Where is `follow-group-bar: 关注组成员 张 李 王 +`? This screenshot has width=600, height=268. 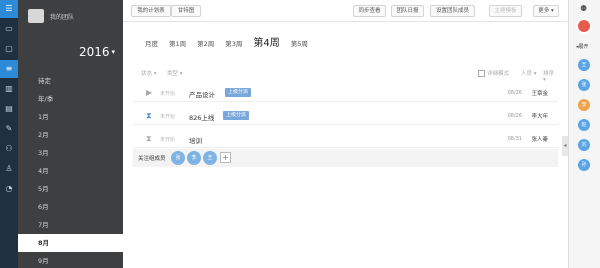
follow-group-bar: 关注组成员 张 李 王 + is located at coordinates (345, 158).